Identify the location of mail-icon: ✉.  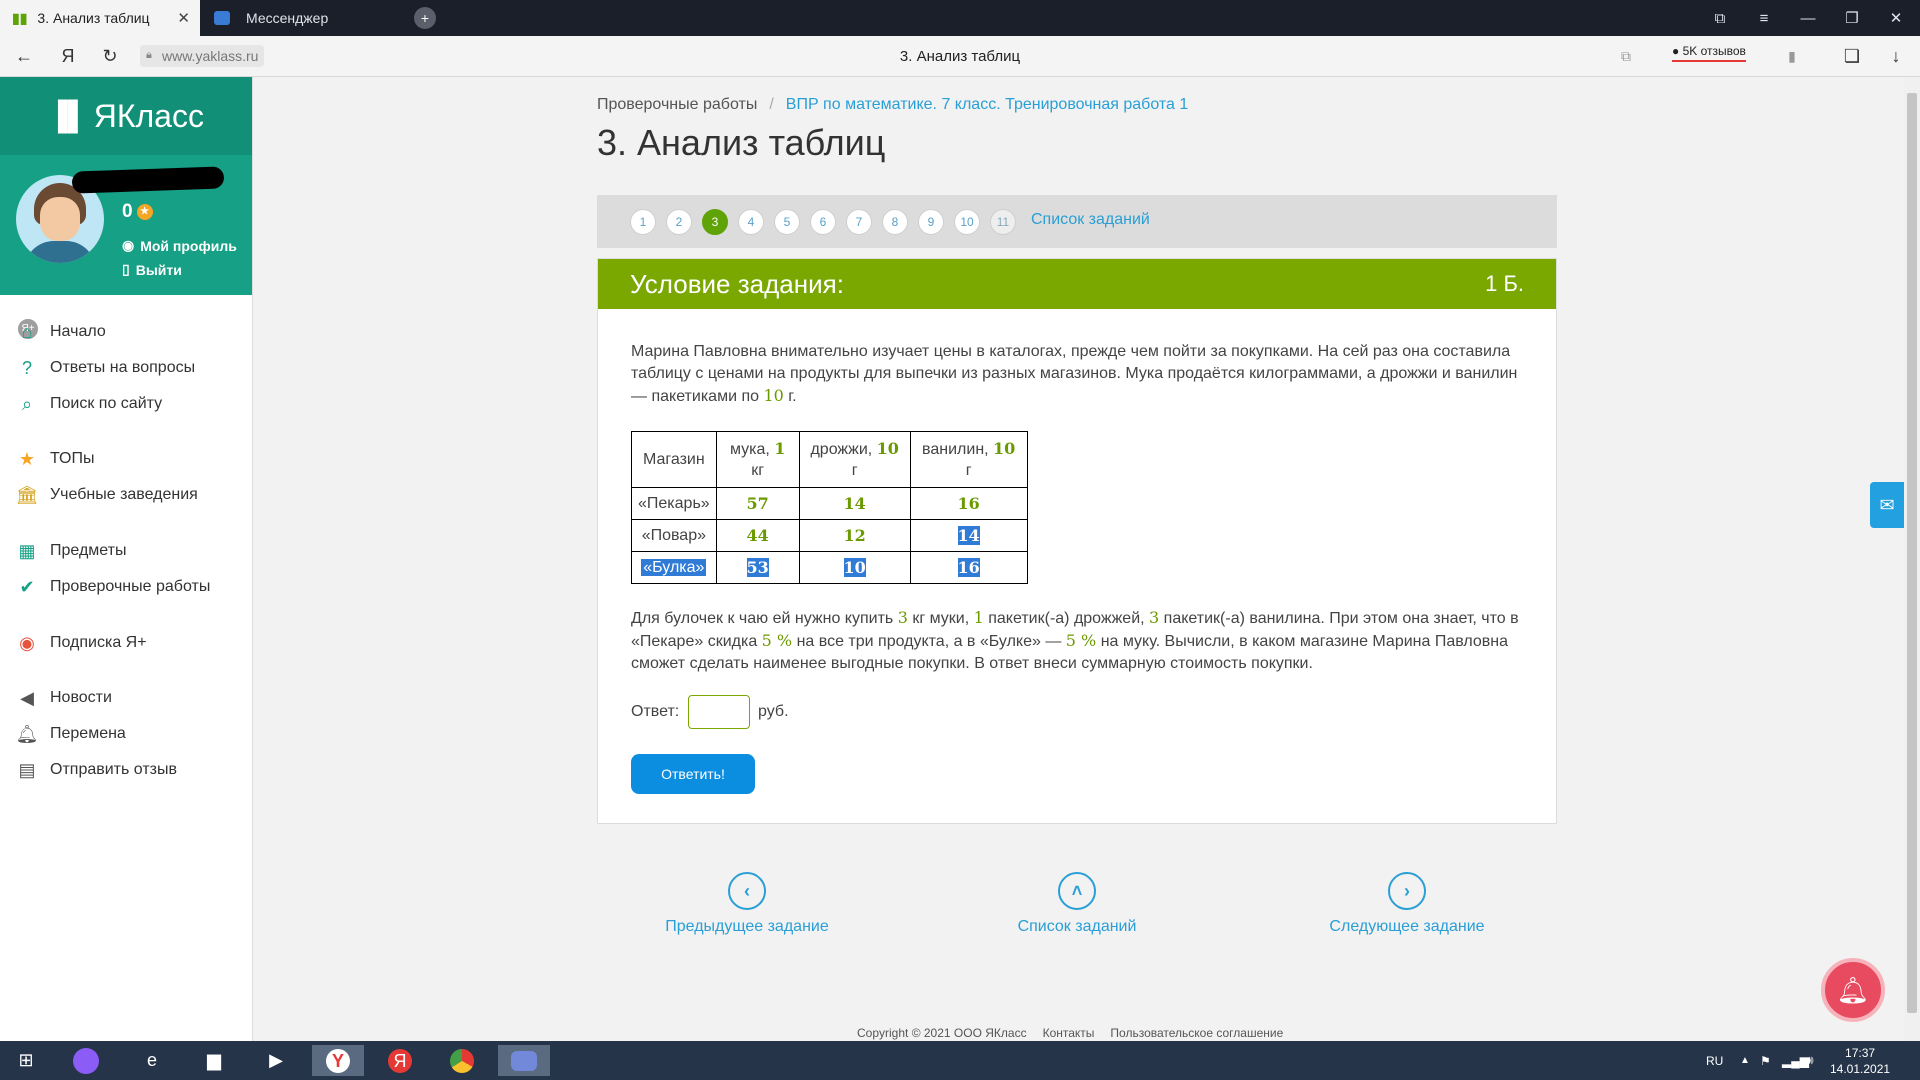
(1887, 505).